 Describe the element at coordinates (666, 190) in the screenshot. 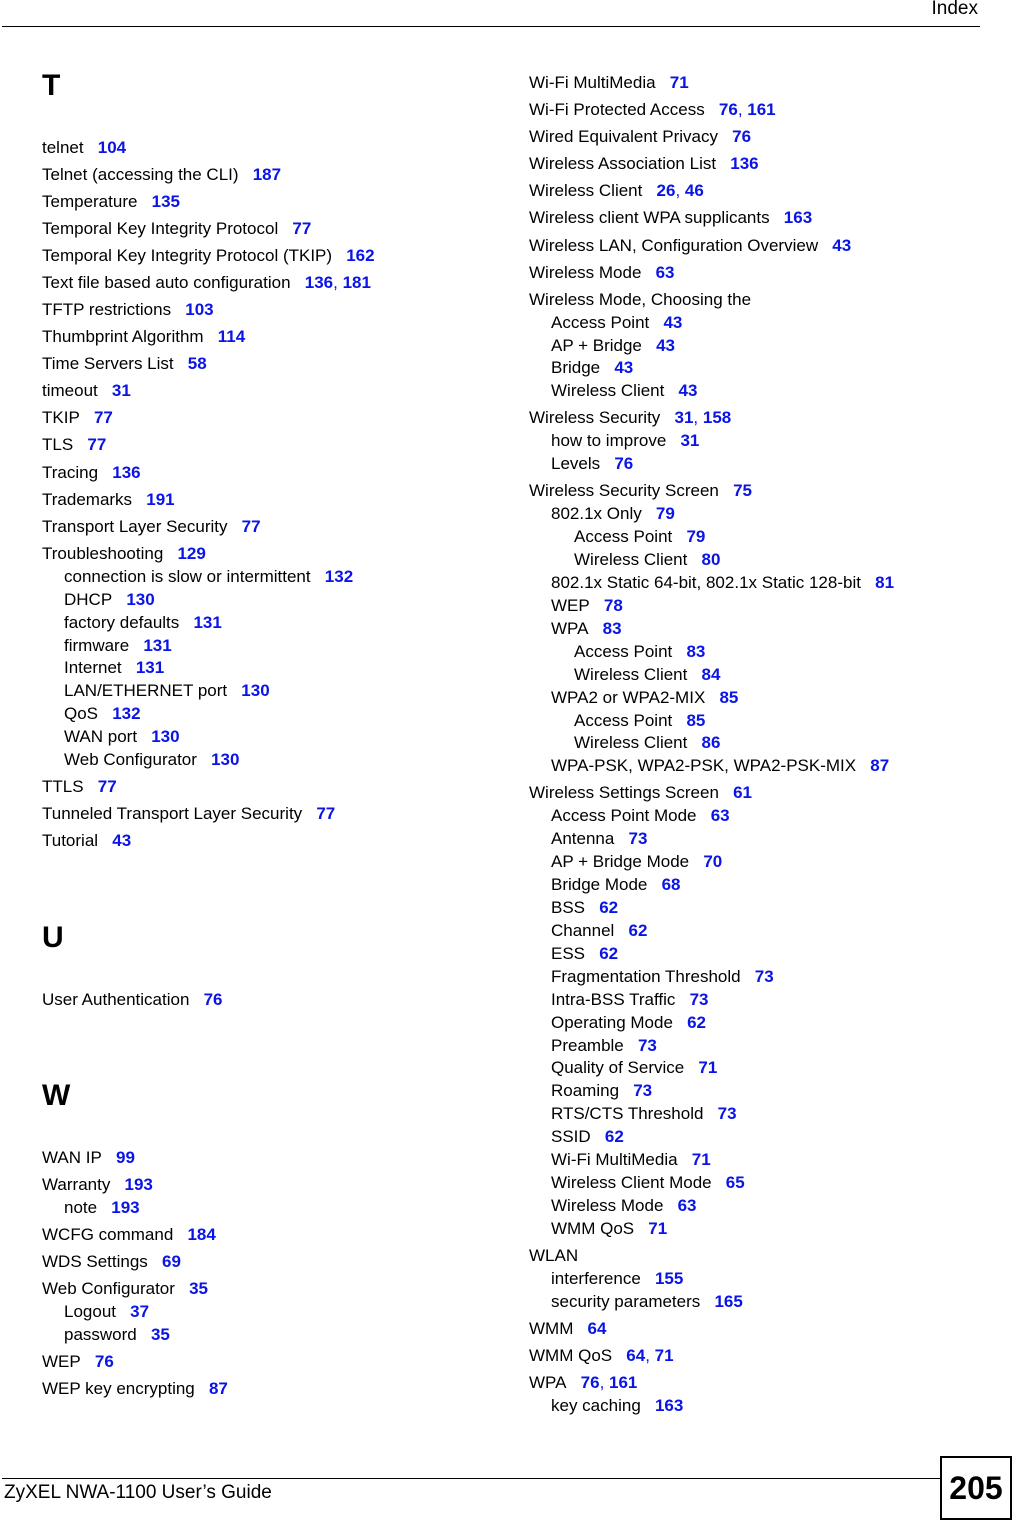

I see `page-ref-link: 26` at that location.